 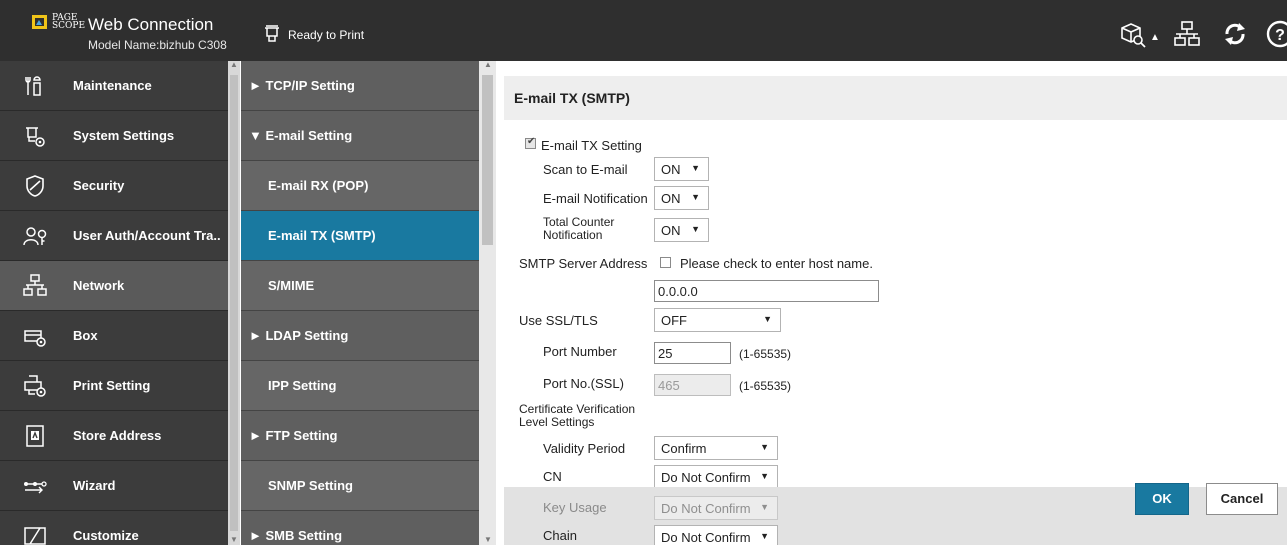 I want to click on email-notification-label: E-mail Notification, so click(x=595, y=198).